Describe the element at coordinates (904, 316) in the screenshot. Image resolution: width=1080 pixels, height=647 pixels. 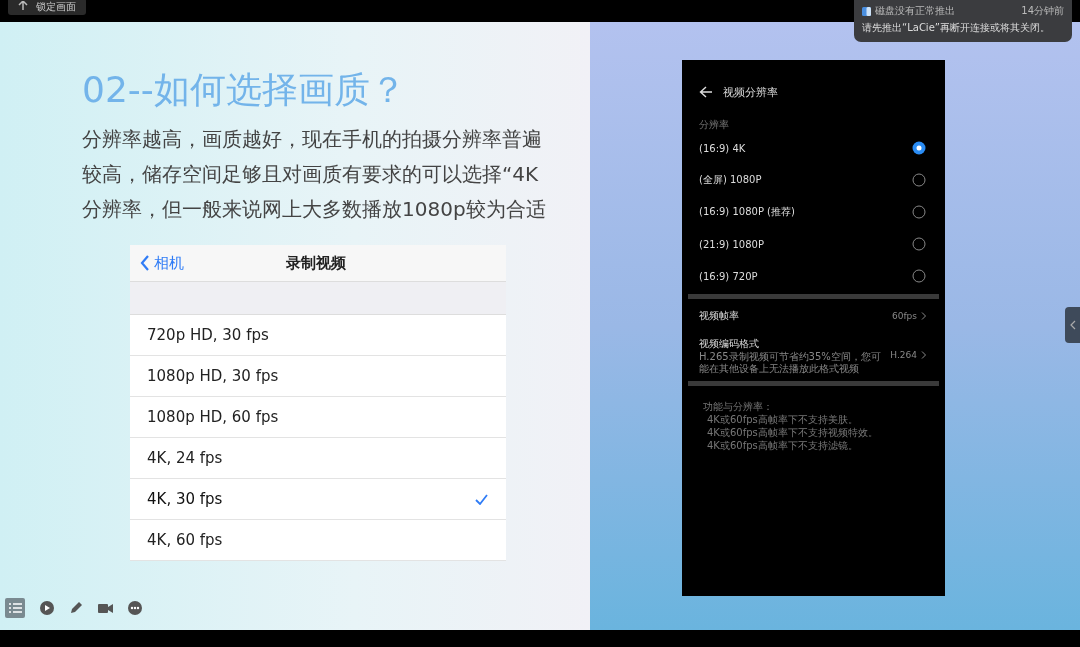
I see `setting-value: 60fps` at that location.